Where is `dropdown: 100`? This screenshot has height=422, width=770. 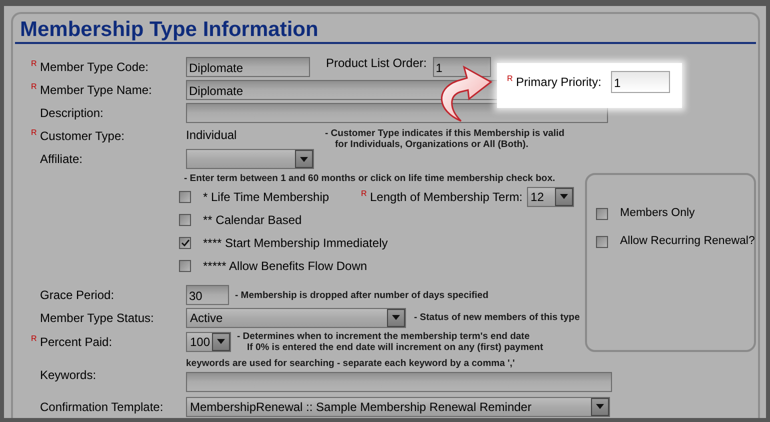 dropdown: 100 is located at coordinates (208, 342).